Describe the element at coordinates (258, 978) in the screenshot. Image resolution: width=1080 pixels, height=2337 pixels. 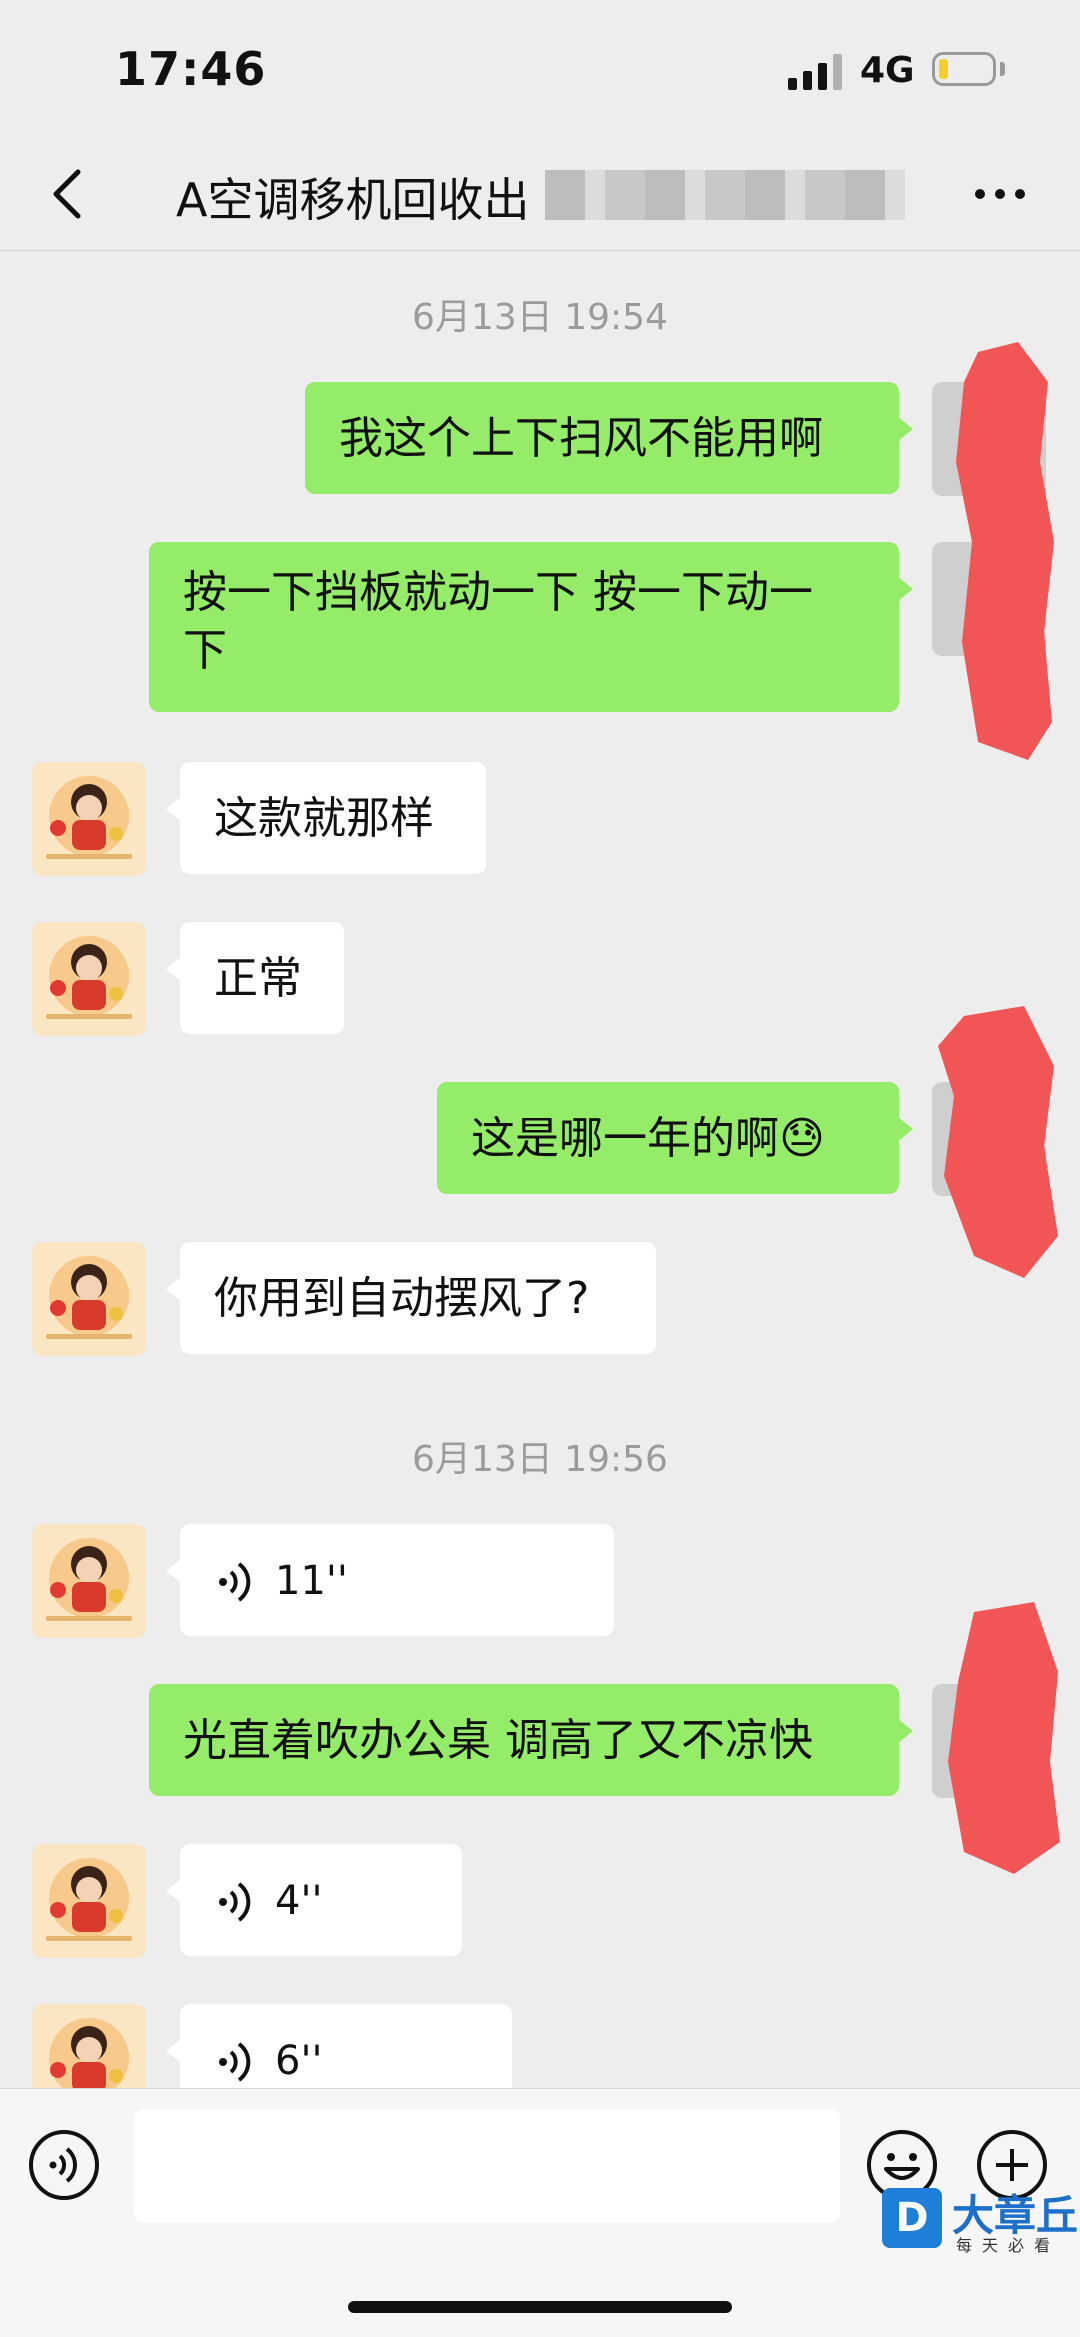
I see `message-text: 正常` at that location.